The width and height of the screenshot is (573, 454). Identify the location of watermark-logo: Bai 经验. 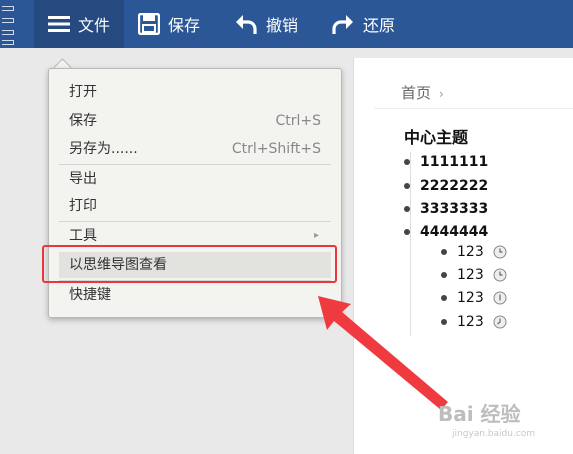
(479, 414).